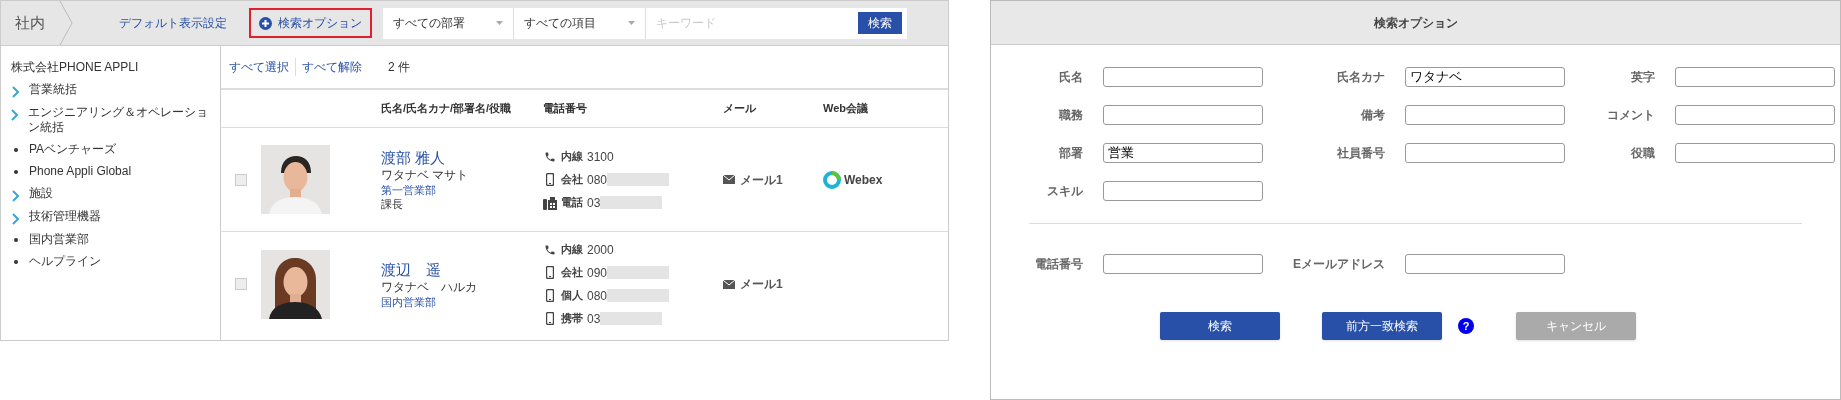 The width and height of the screenshot is (1841, 400). What do you see at coordinates (80, 171) in the screenshot?
I see `department-item: Phone Appli Global` at bounding box center [80, 171].